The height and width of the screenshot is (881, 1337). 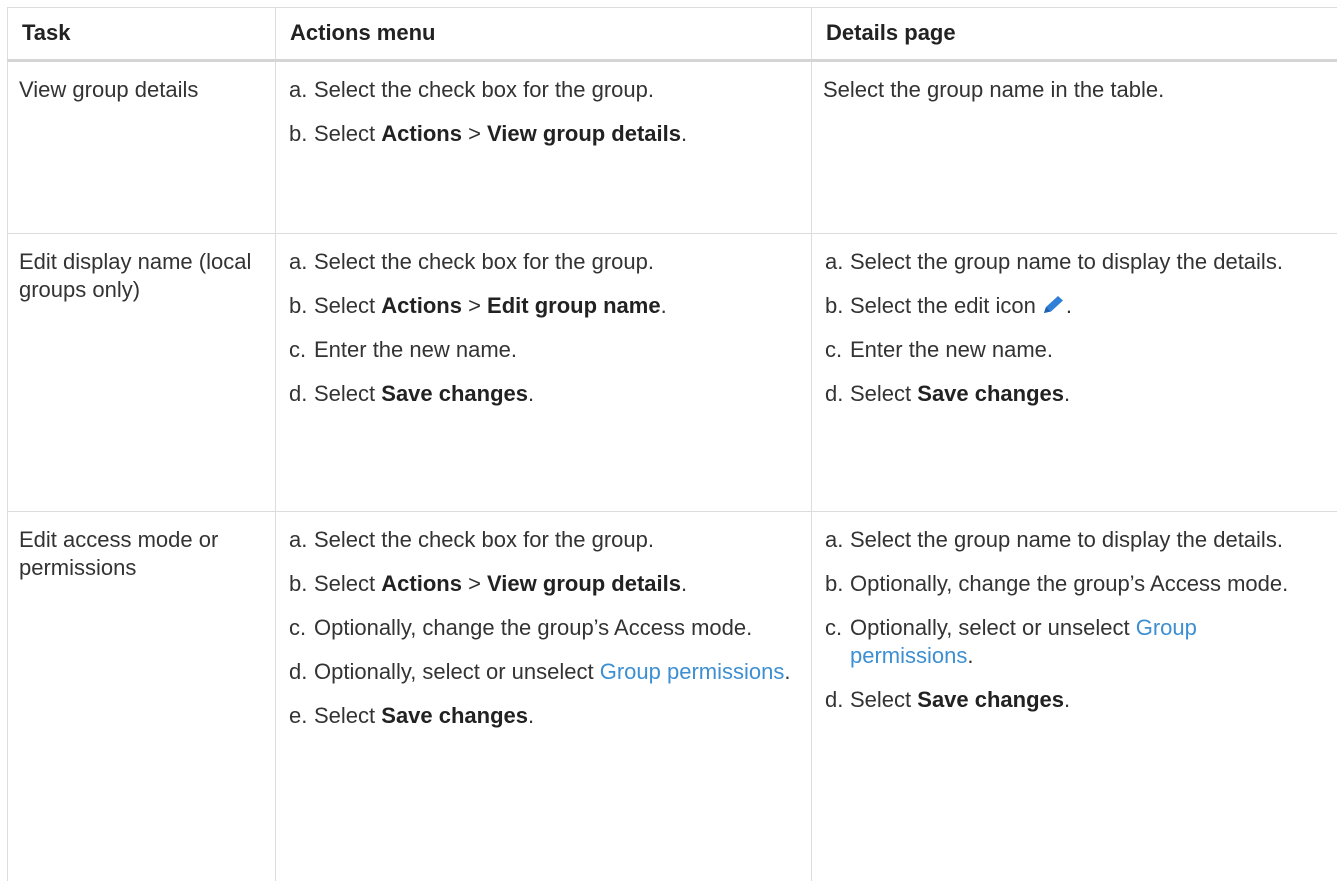 I want to click on step-item: b. Select Actions > View group details., so click(x=543, y=134).